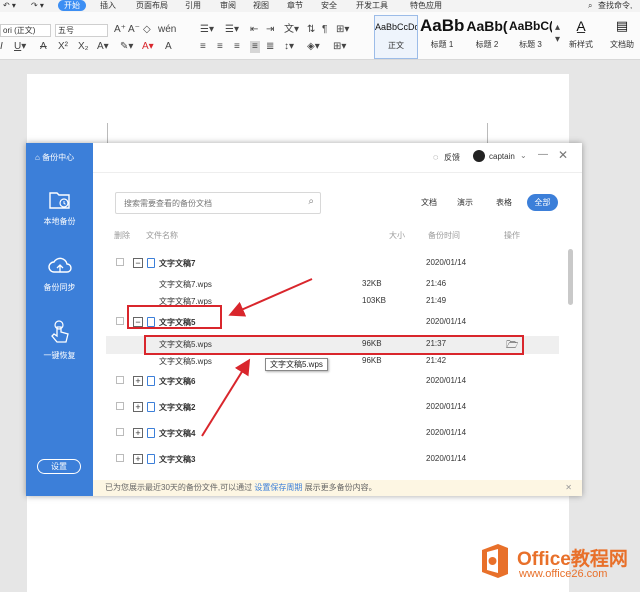  Describe the element at coordinates (270, 297) in the screenshot. I see `arrow-to-group` at that location.